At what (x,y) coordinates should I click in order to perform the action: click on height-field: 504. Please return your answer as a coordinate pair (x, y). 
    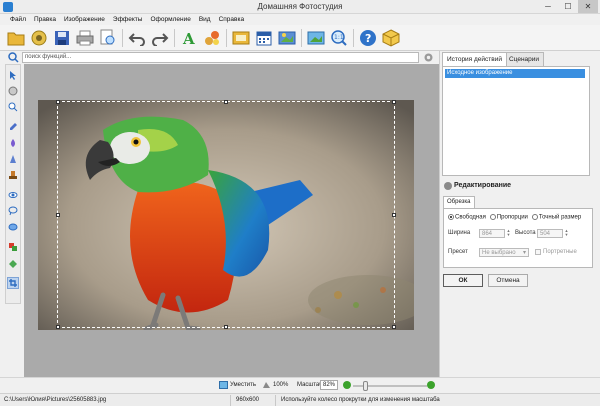
    Looking at the image, I should click on (550, 233).